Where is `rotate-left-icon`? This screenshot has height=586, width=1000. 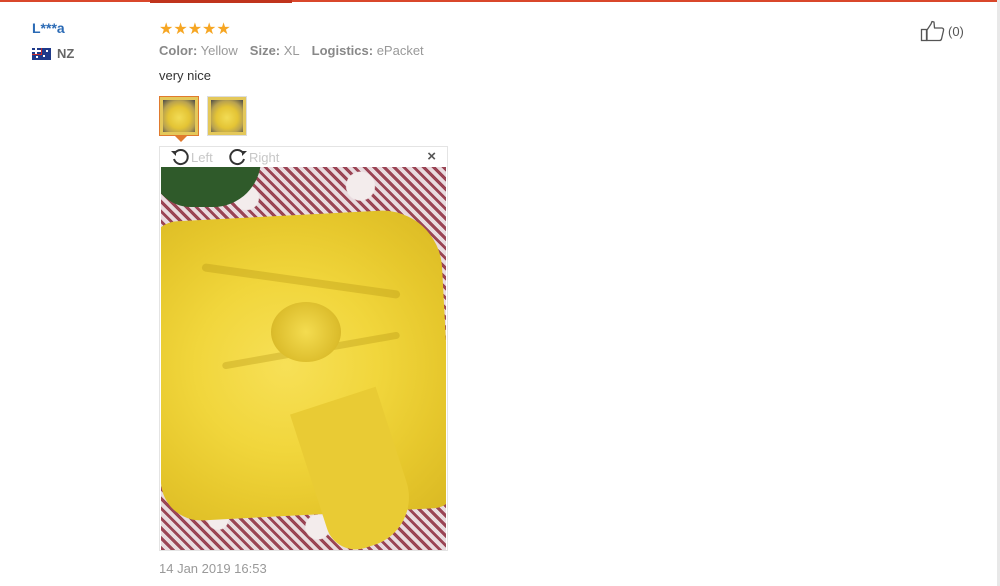
rotate-left-icon is located at coordinates (180, 157).